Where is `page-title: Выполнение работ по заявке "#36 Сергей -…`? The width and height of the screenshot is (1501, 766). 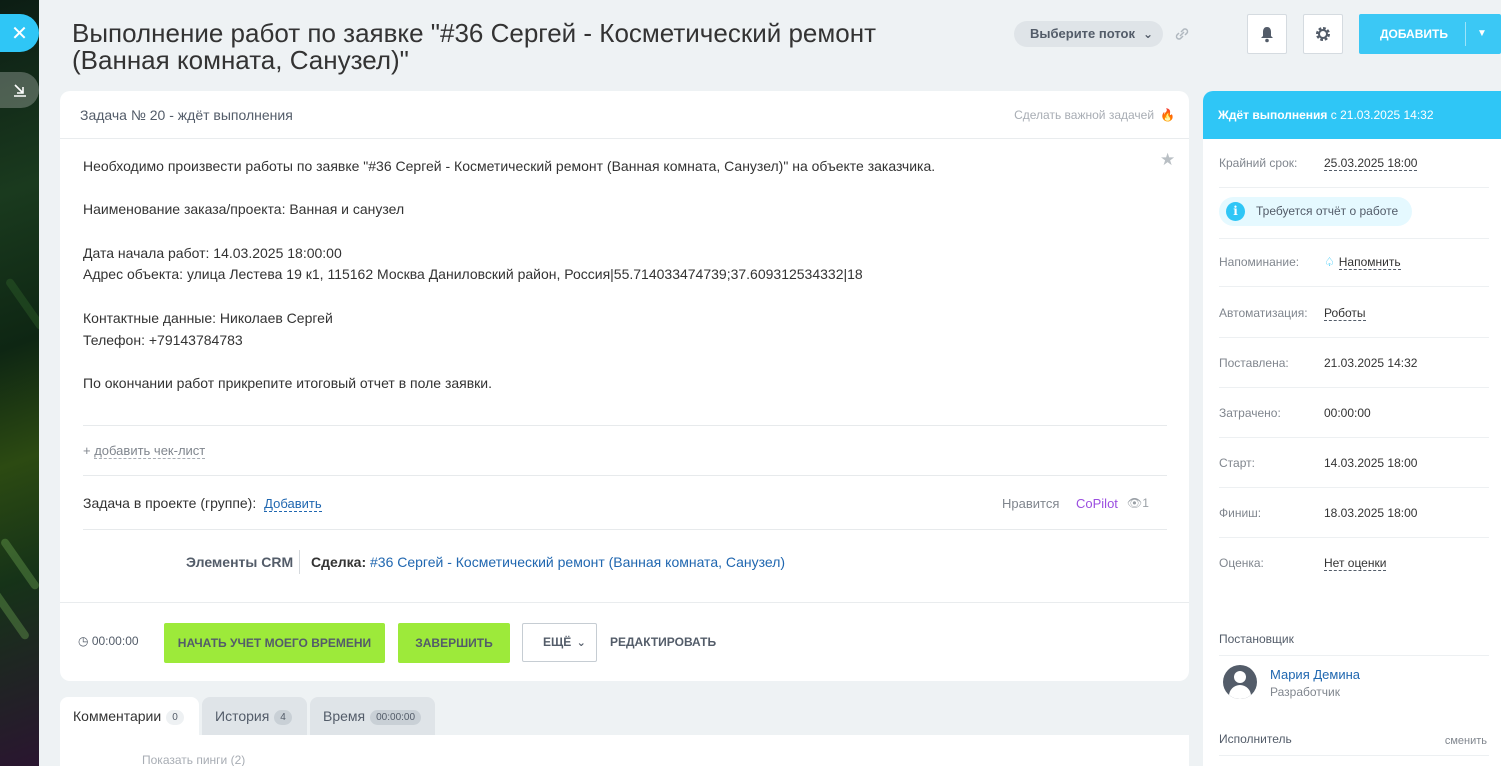 page-title: Выполнение работ по заявке "#36 Сергей -… is located at coordinates (474, 46).